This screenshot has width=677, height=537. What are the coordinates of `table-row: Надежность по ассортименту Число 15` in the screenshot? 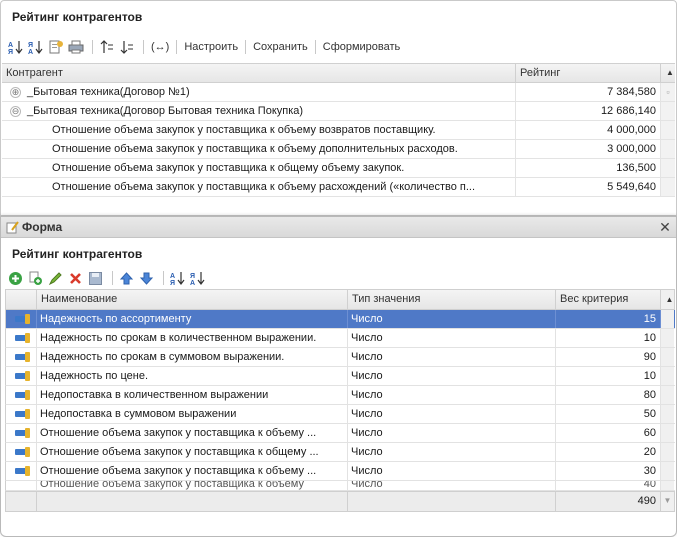 It's located at (340, 319).